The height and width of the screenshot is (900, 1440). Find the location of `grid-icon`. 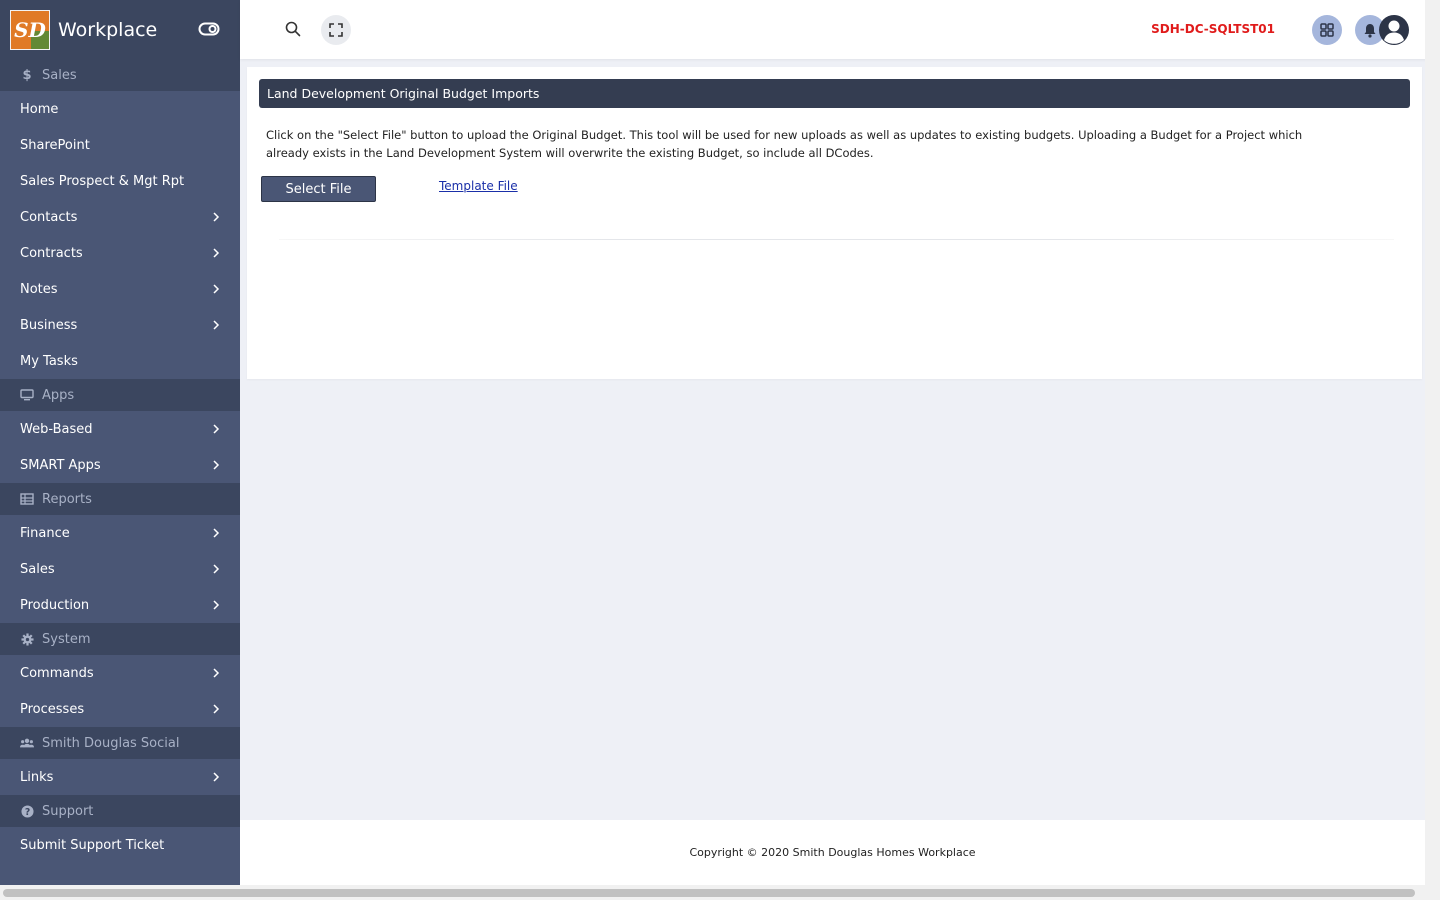

grid-icon is located at coordinates (1327, 30).